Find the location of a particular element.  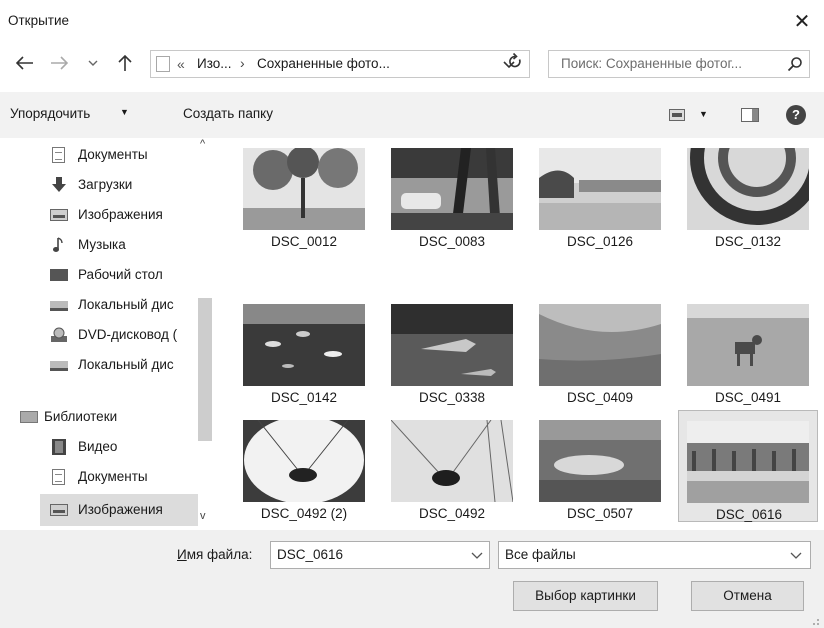

new-folder-button: Создать папку is located at coordinates (228, 113).